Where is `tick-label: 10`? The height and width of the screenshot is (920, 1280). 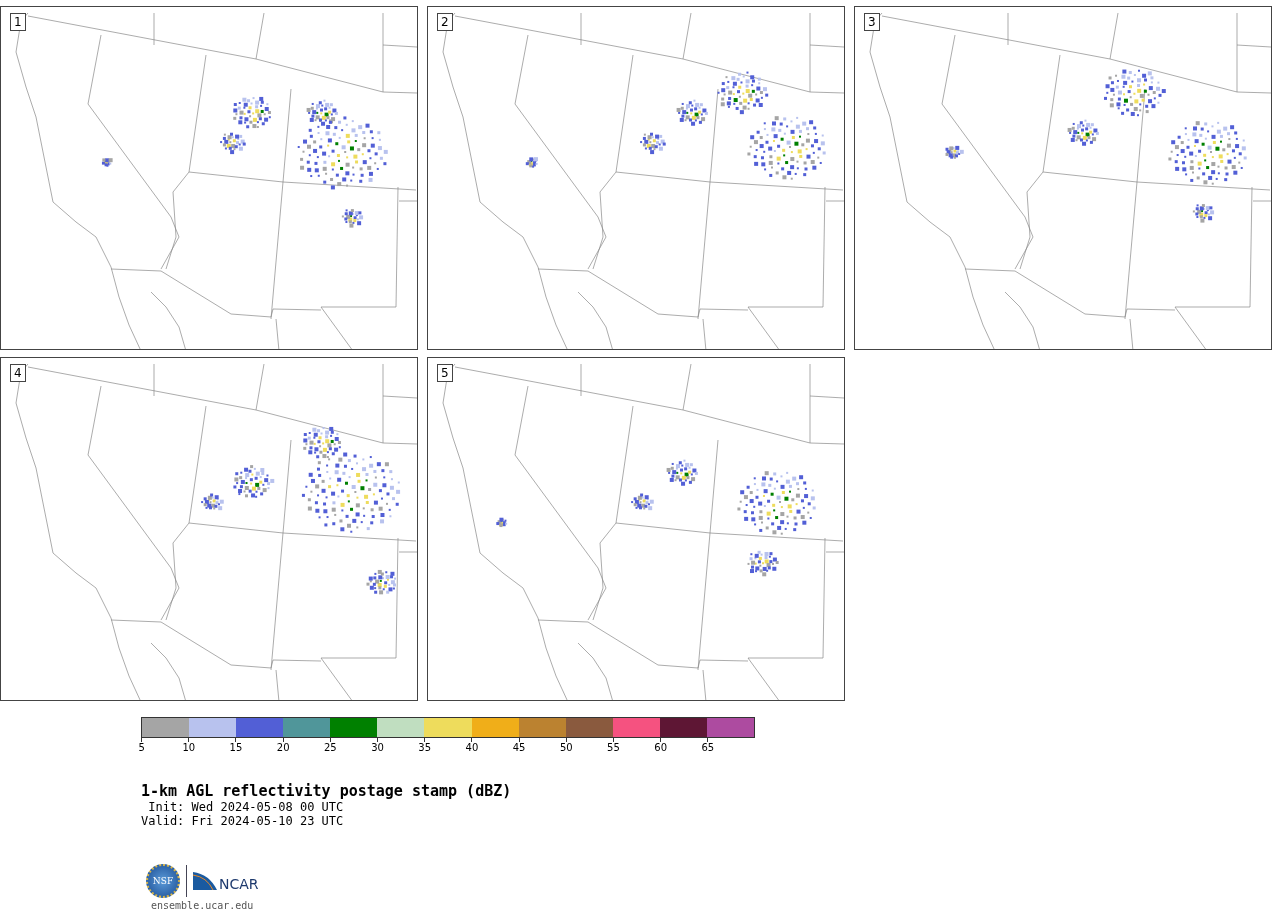
tick-label: 10 is located at coordinates (189, 748).